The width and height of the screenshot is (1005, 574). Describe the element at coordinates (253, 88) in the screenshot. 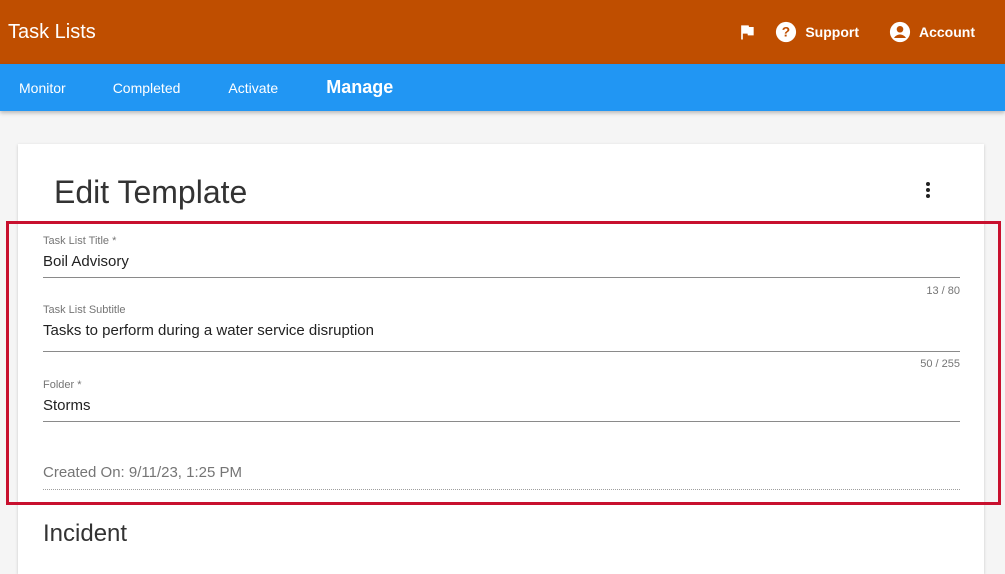

I see `tab-activate: Activate` at that location.